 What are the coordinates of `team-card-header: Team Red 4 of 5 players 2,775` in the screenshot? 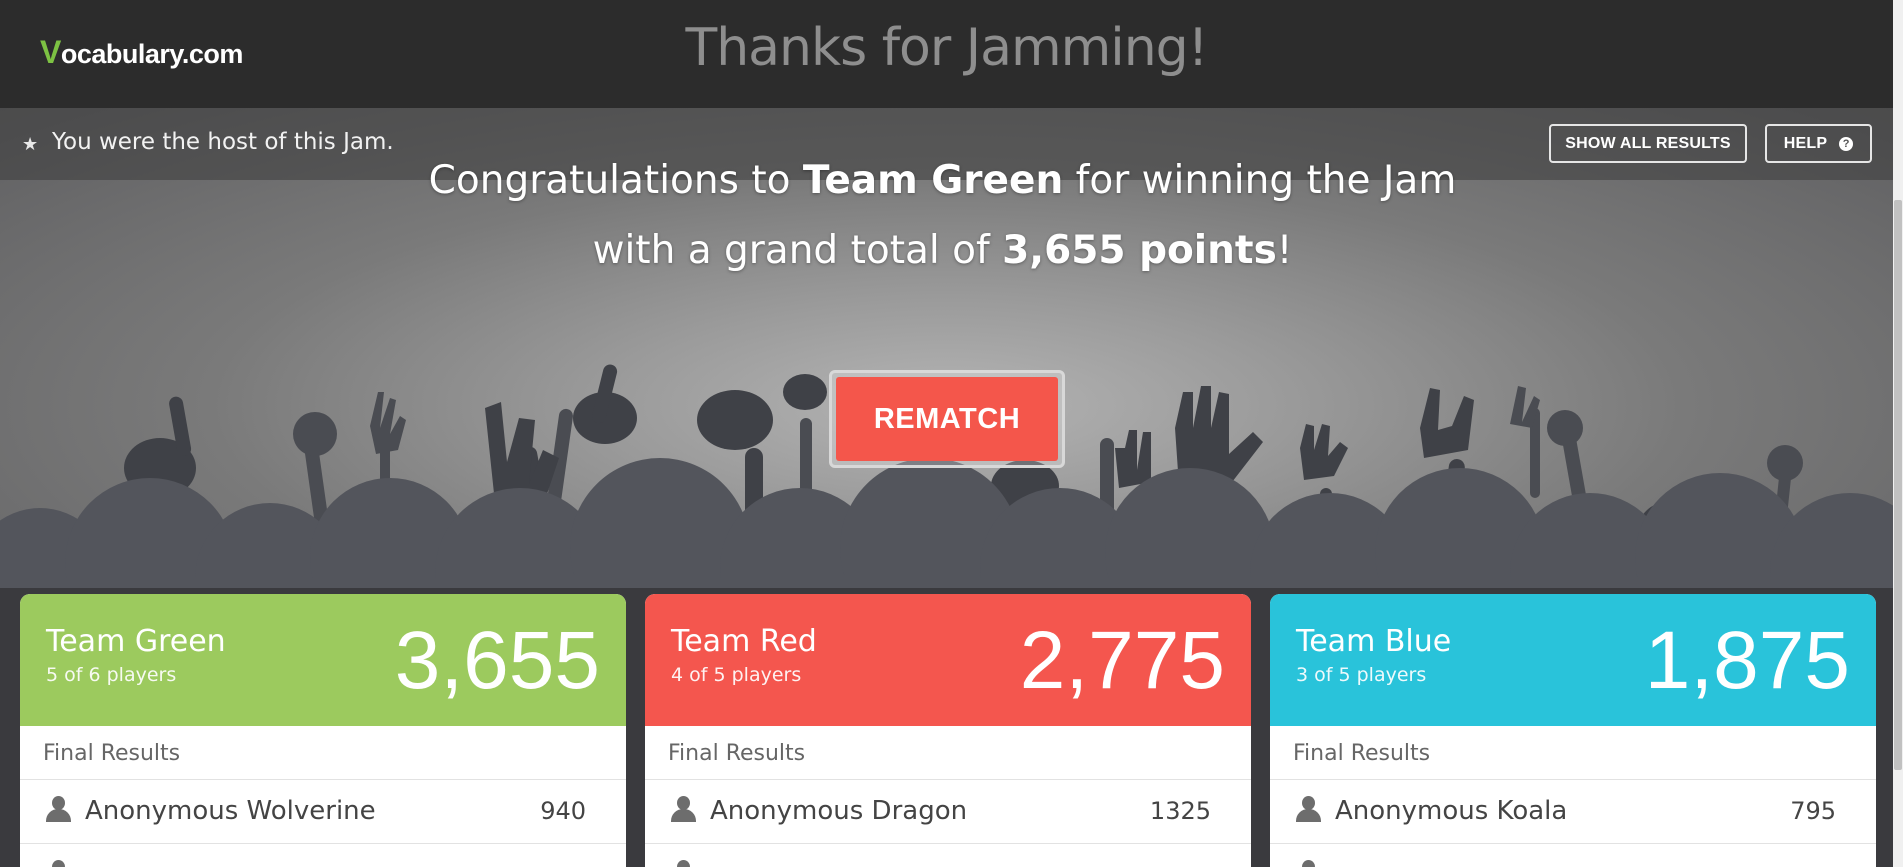 It's located at (948, 660).